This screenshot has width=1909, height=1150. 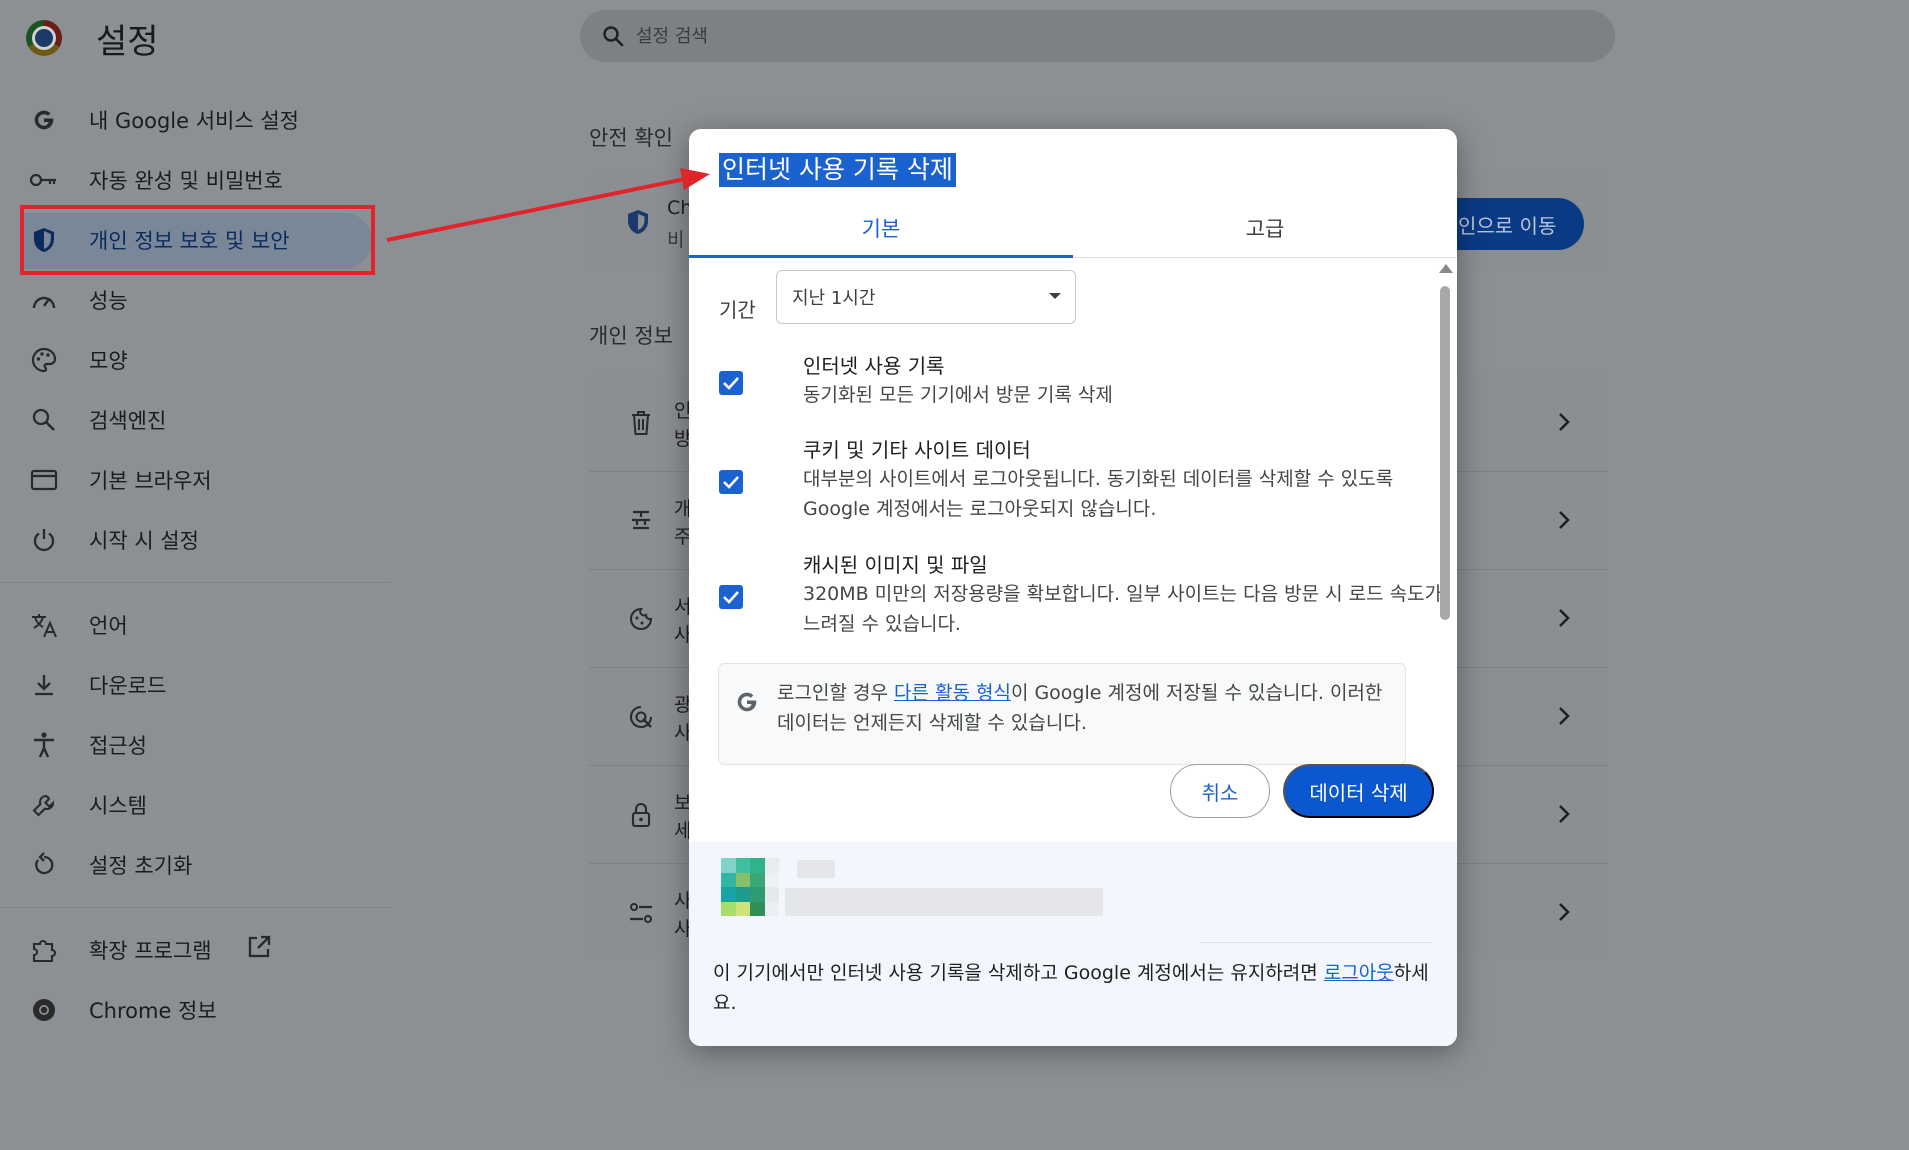 I want to click on sidebar-item-label: 시작 시 설정, so click(x=144, y=541).